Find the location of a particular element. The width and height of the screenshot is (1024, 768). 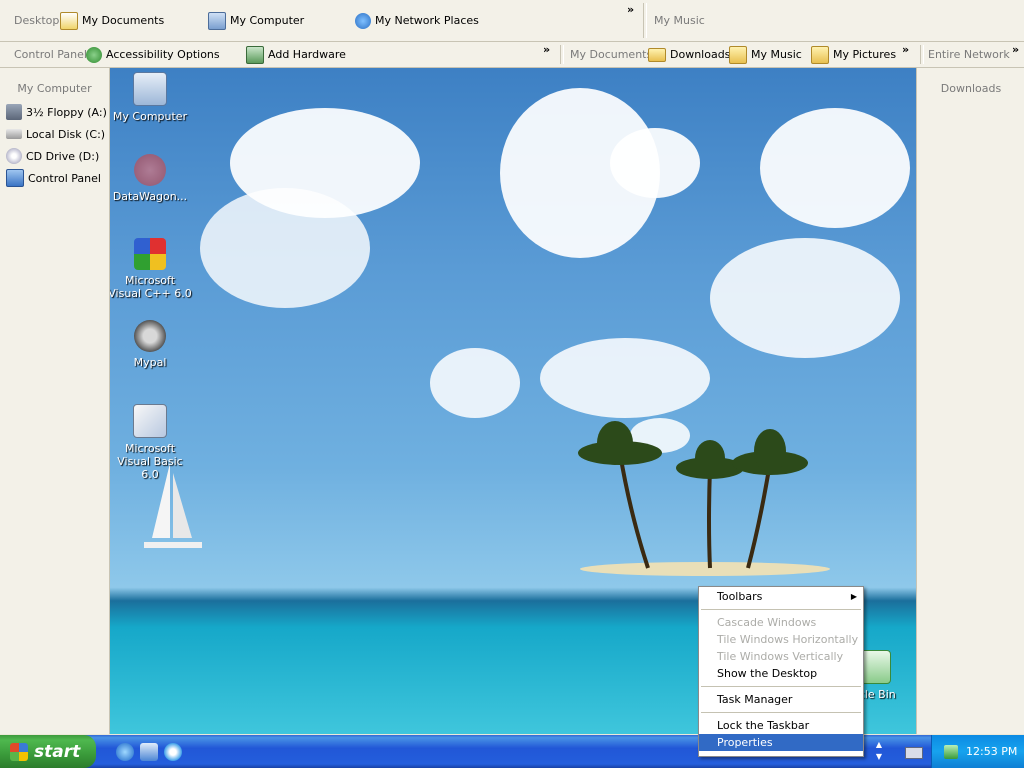

toolbar-item-label: My Pictures is located at coordinates (865, 54).